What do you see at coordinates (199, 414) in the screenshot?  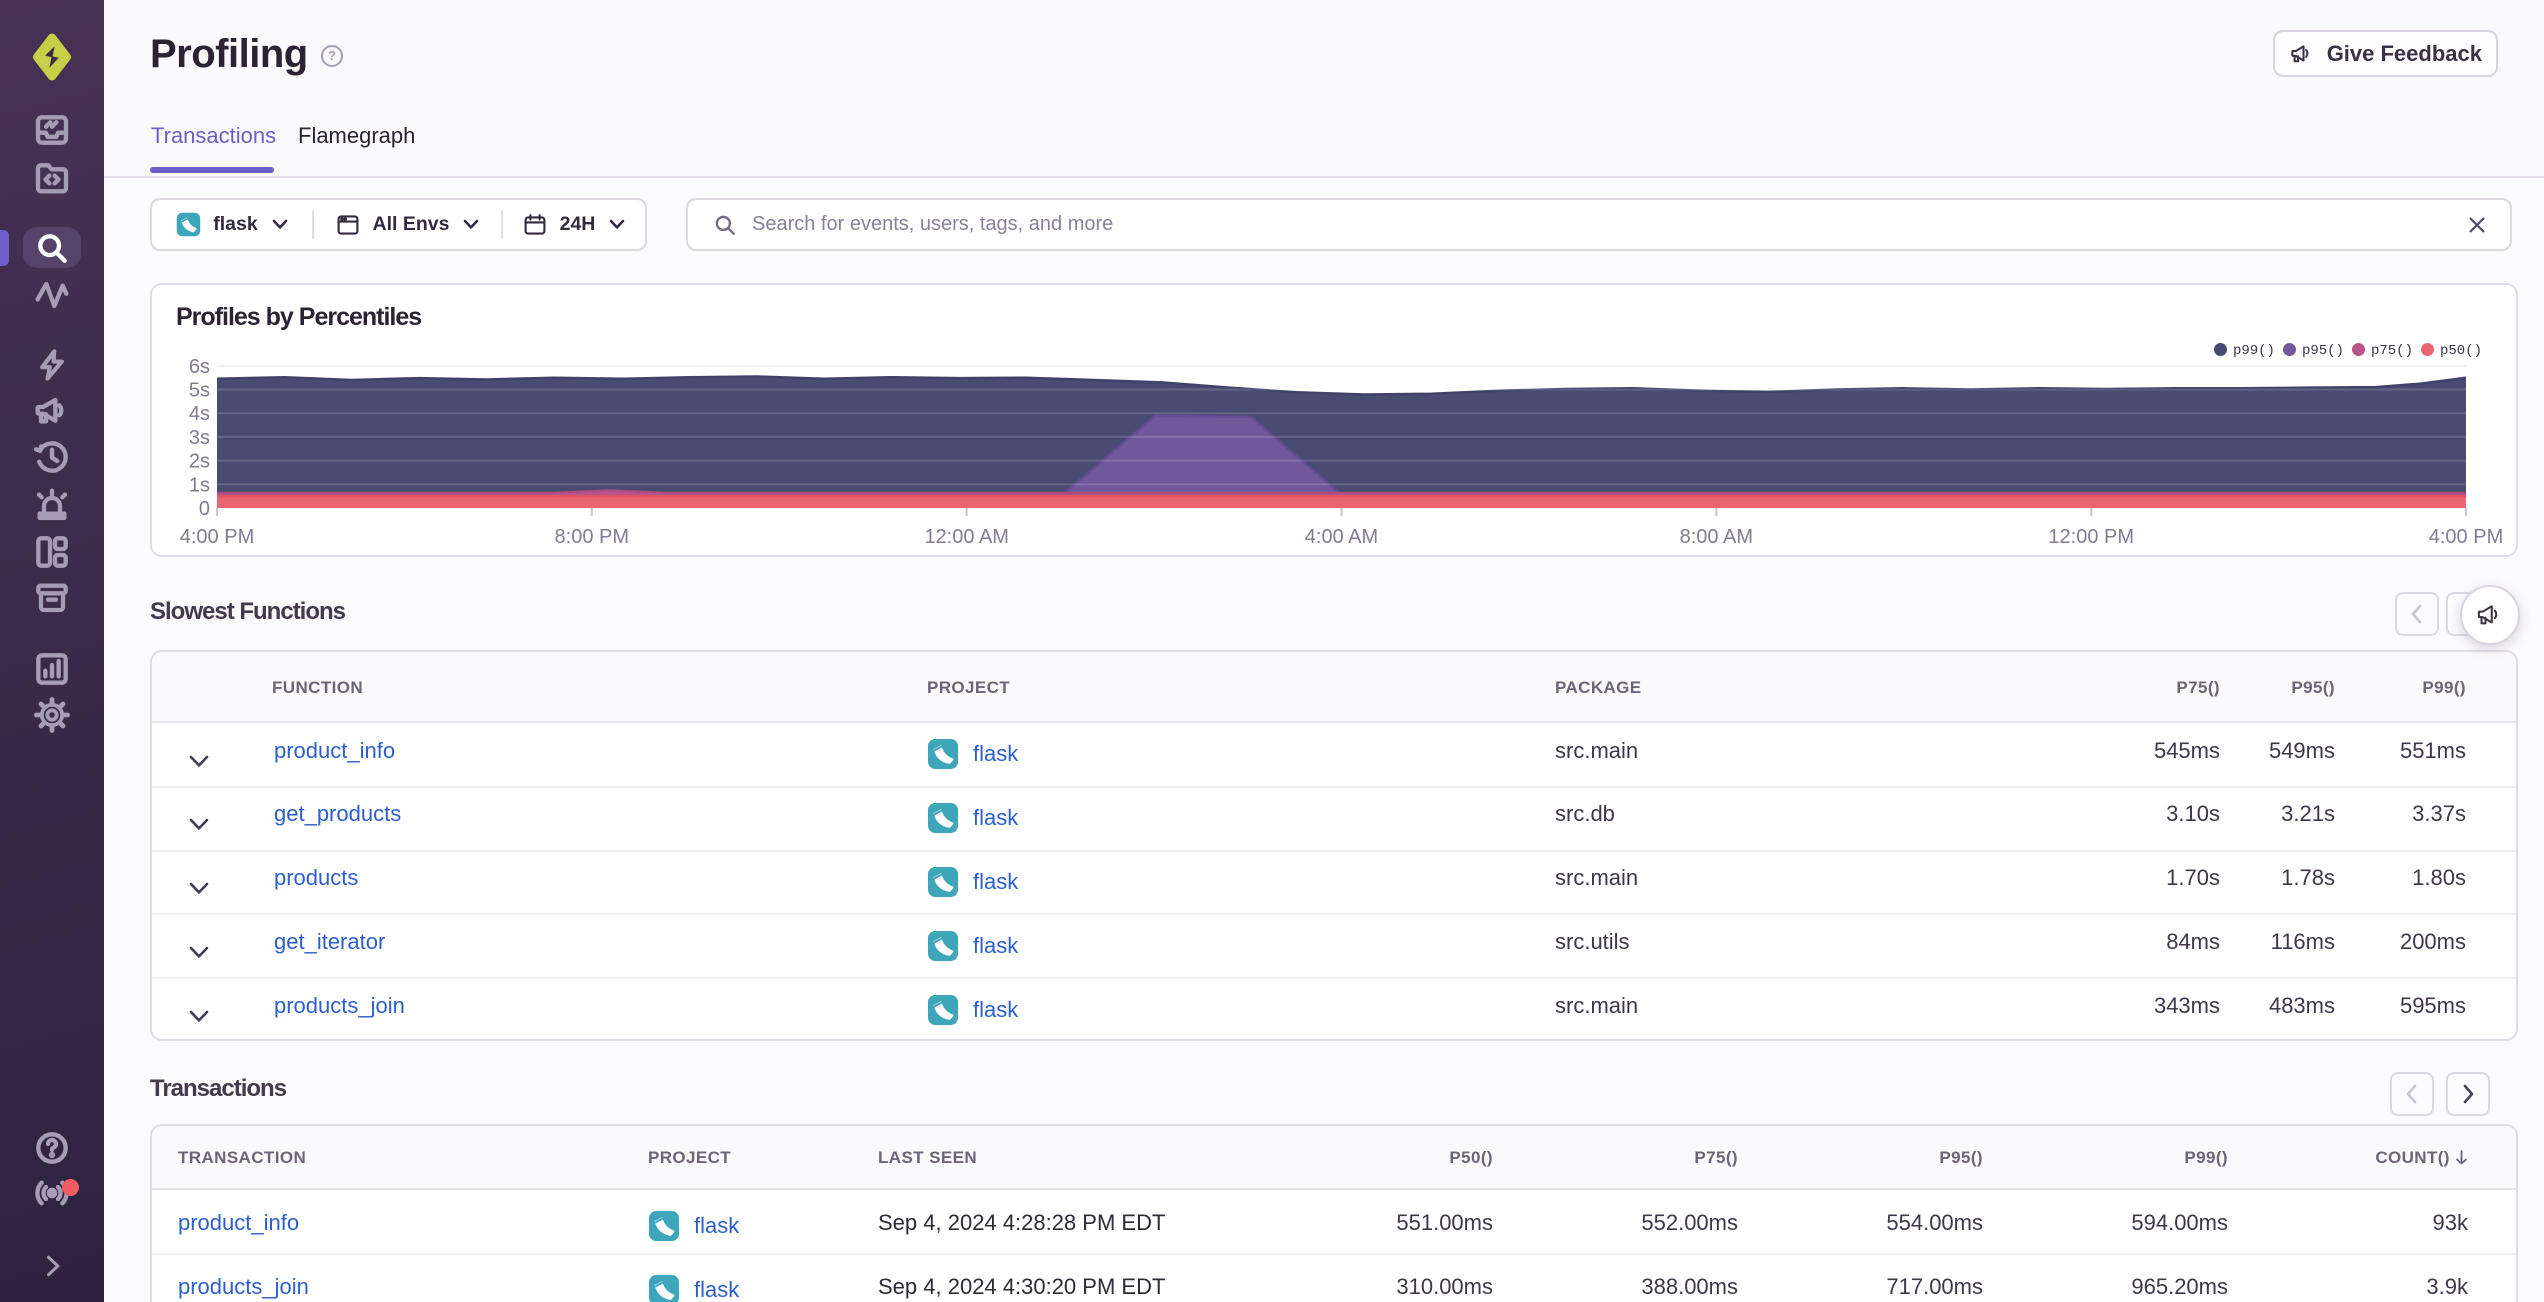 I see `svg-text: 4s` at bounding box center [199, 414].